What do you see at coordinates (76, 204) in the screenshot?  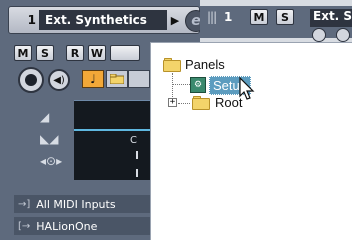 I see `midi-input-label: All MIDI Inputs` at bounding box center [76, 204].